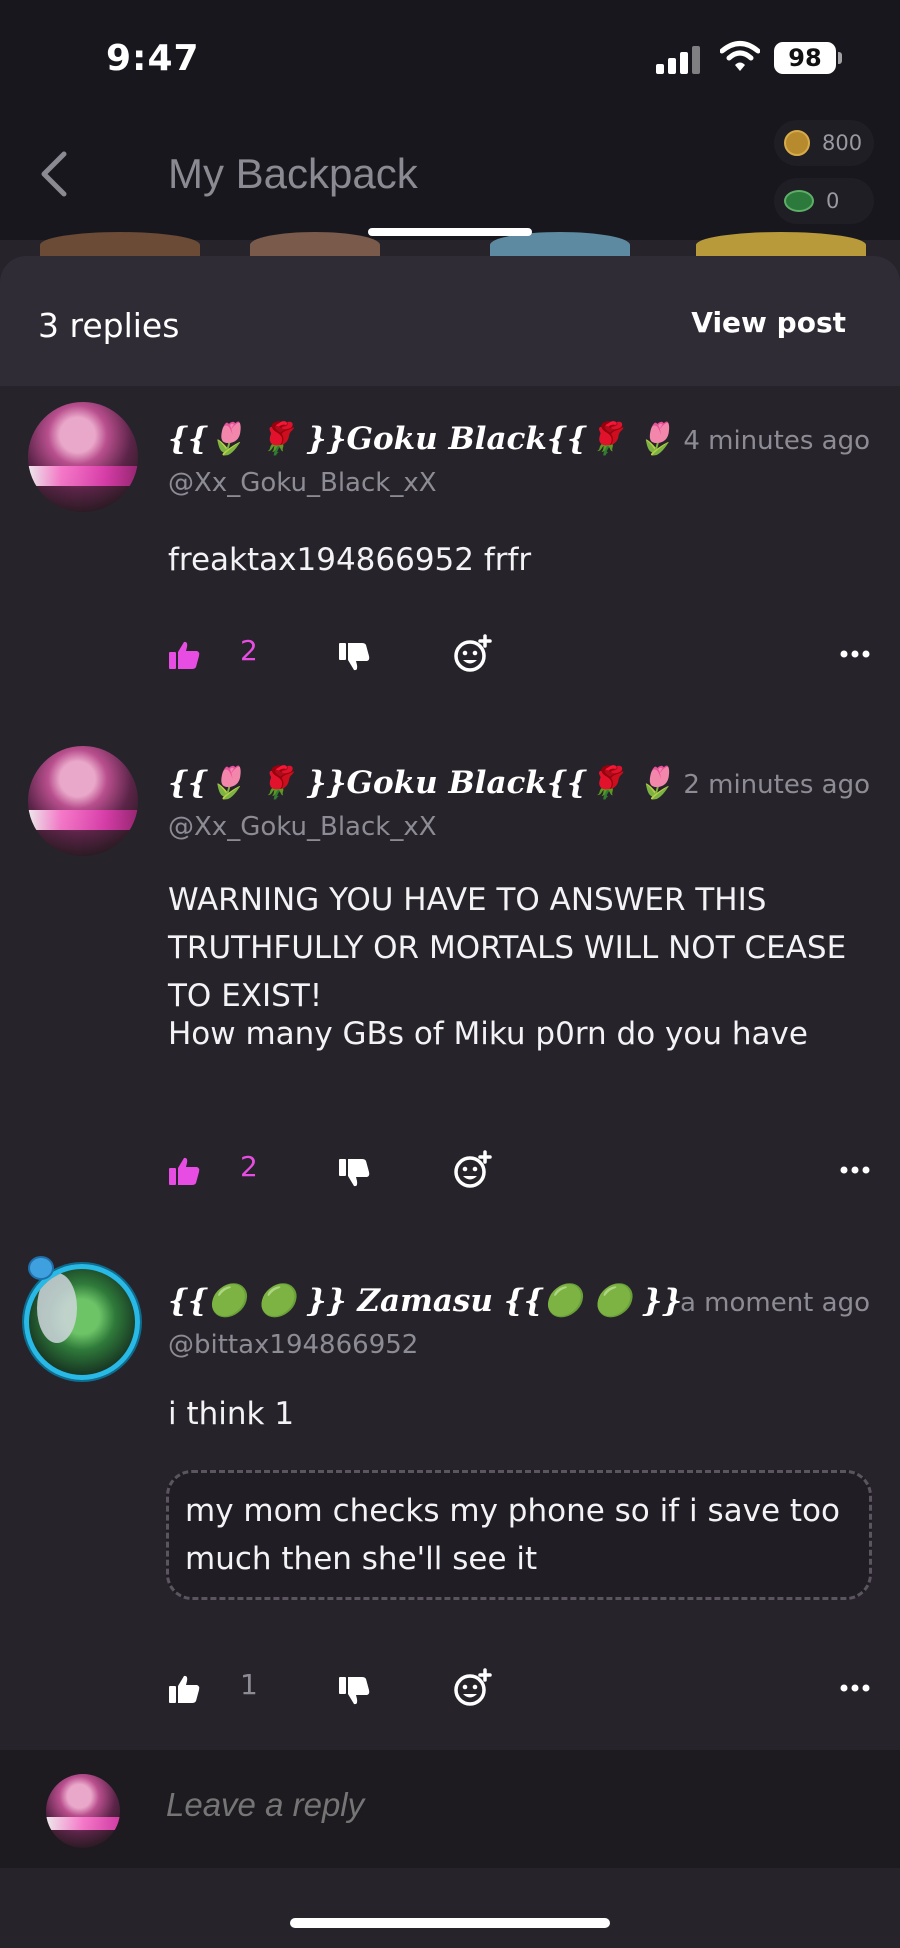  Describe the element at coordinates (840, 58) in the screenshot. I see `battery-nub` at that location.